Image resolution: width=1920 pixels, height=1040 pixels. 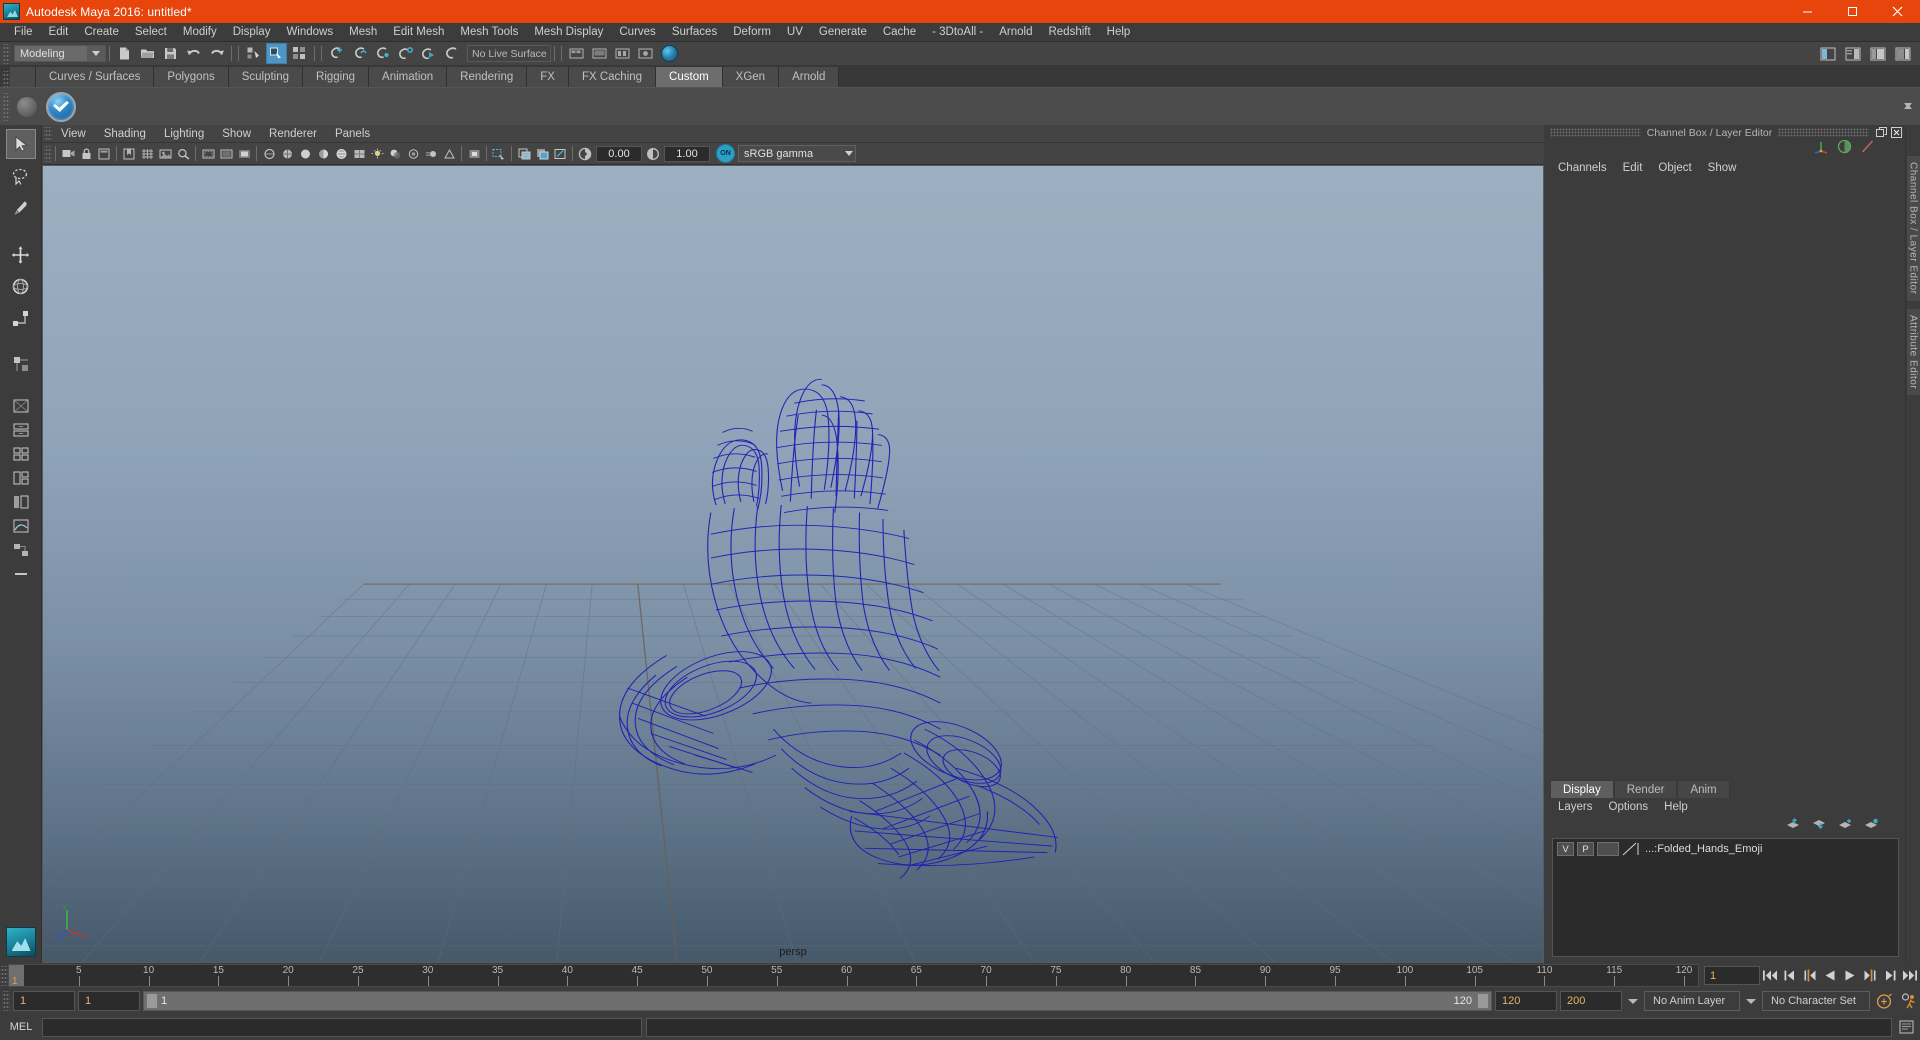 What do you see at coordinates (276, 53) in the screenshot?
I see `select-by-object-type-icon` at bounding box center [276, 53].